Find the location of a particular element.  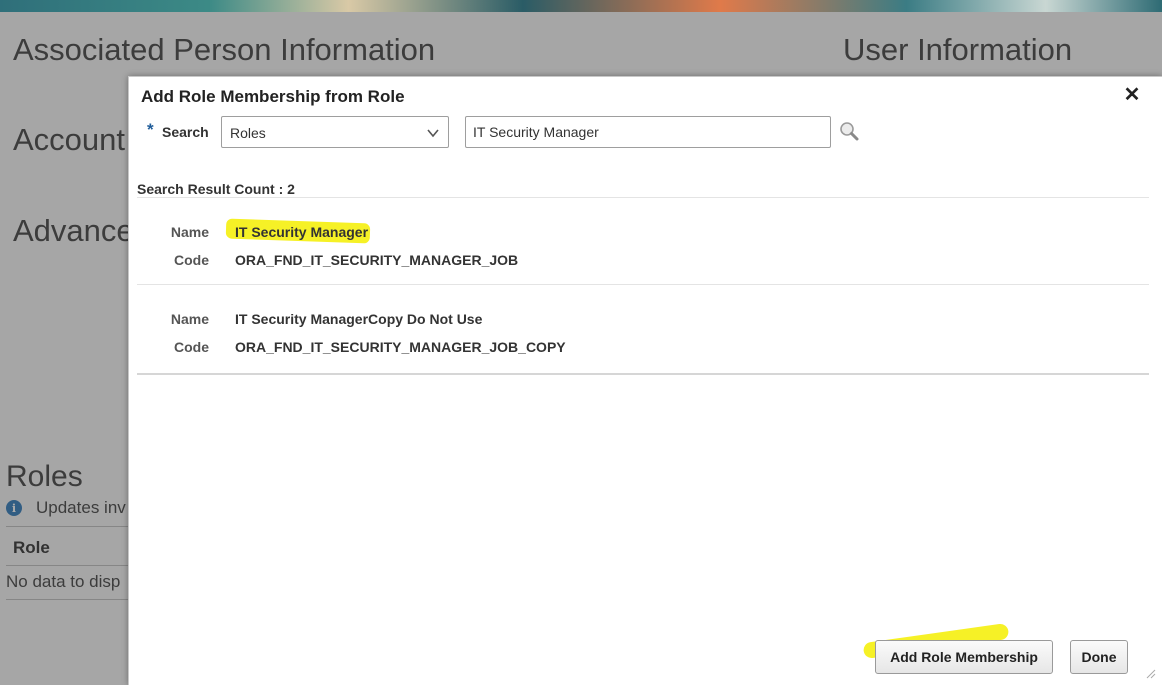

search-type-value: Roles is located at coordinates (248, 133).